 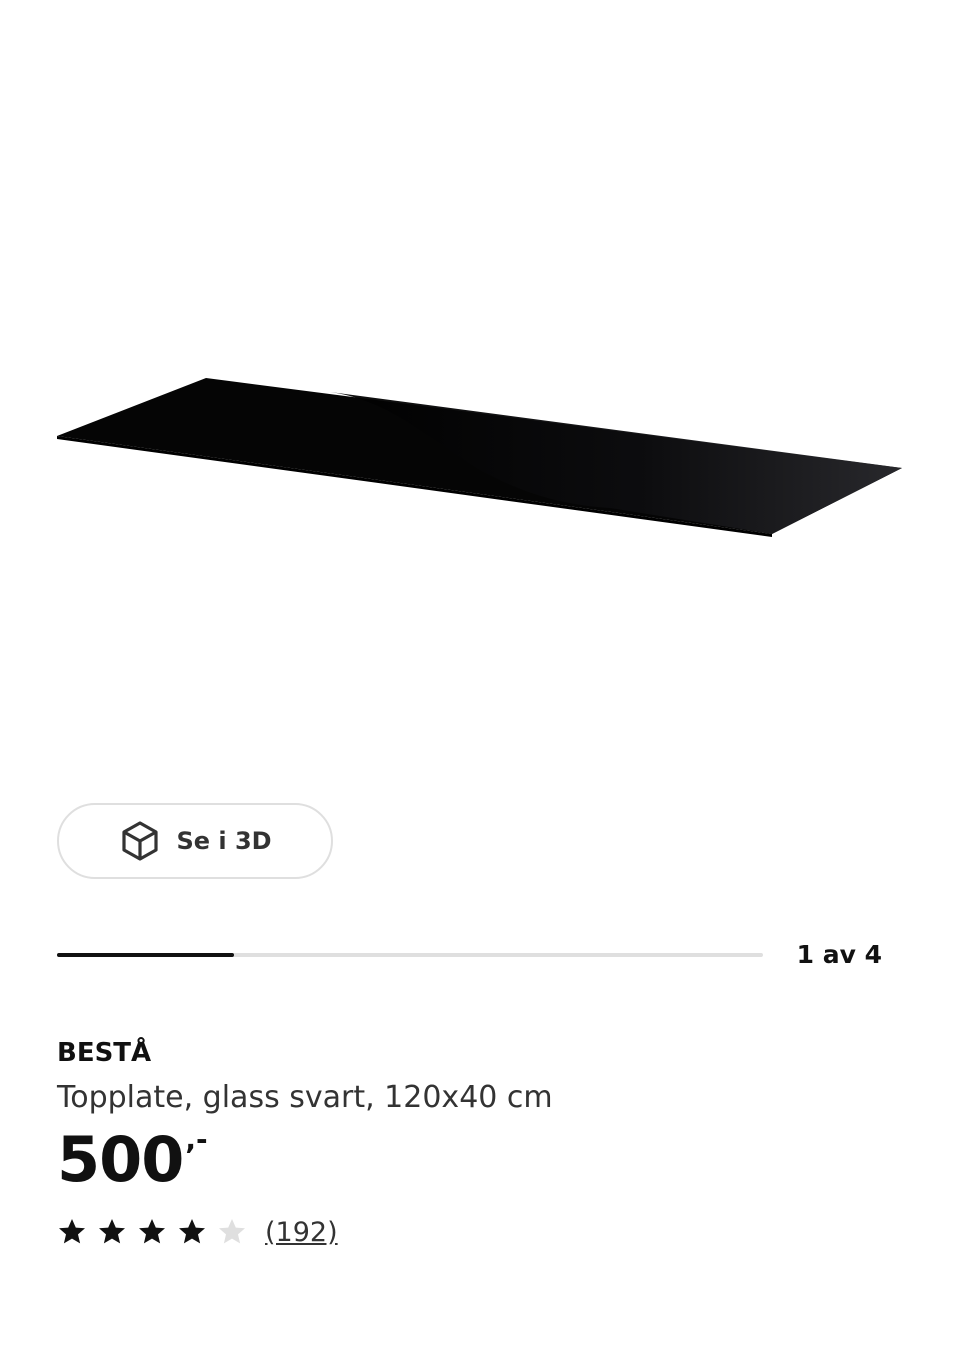 What do you see at coordinates (120, 1159) in the screenshot?
I see `price-amount: 500` at bounding box center [120, 1159].